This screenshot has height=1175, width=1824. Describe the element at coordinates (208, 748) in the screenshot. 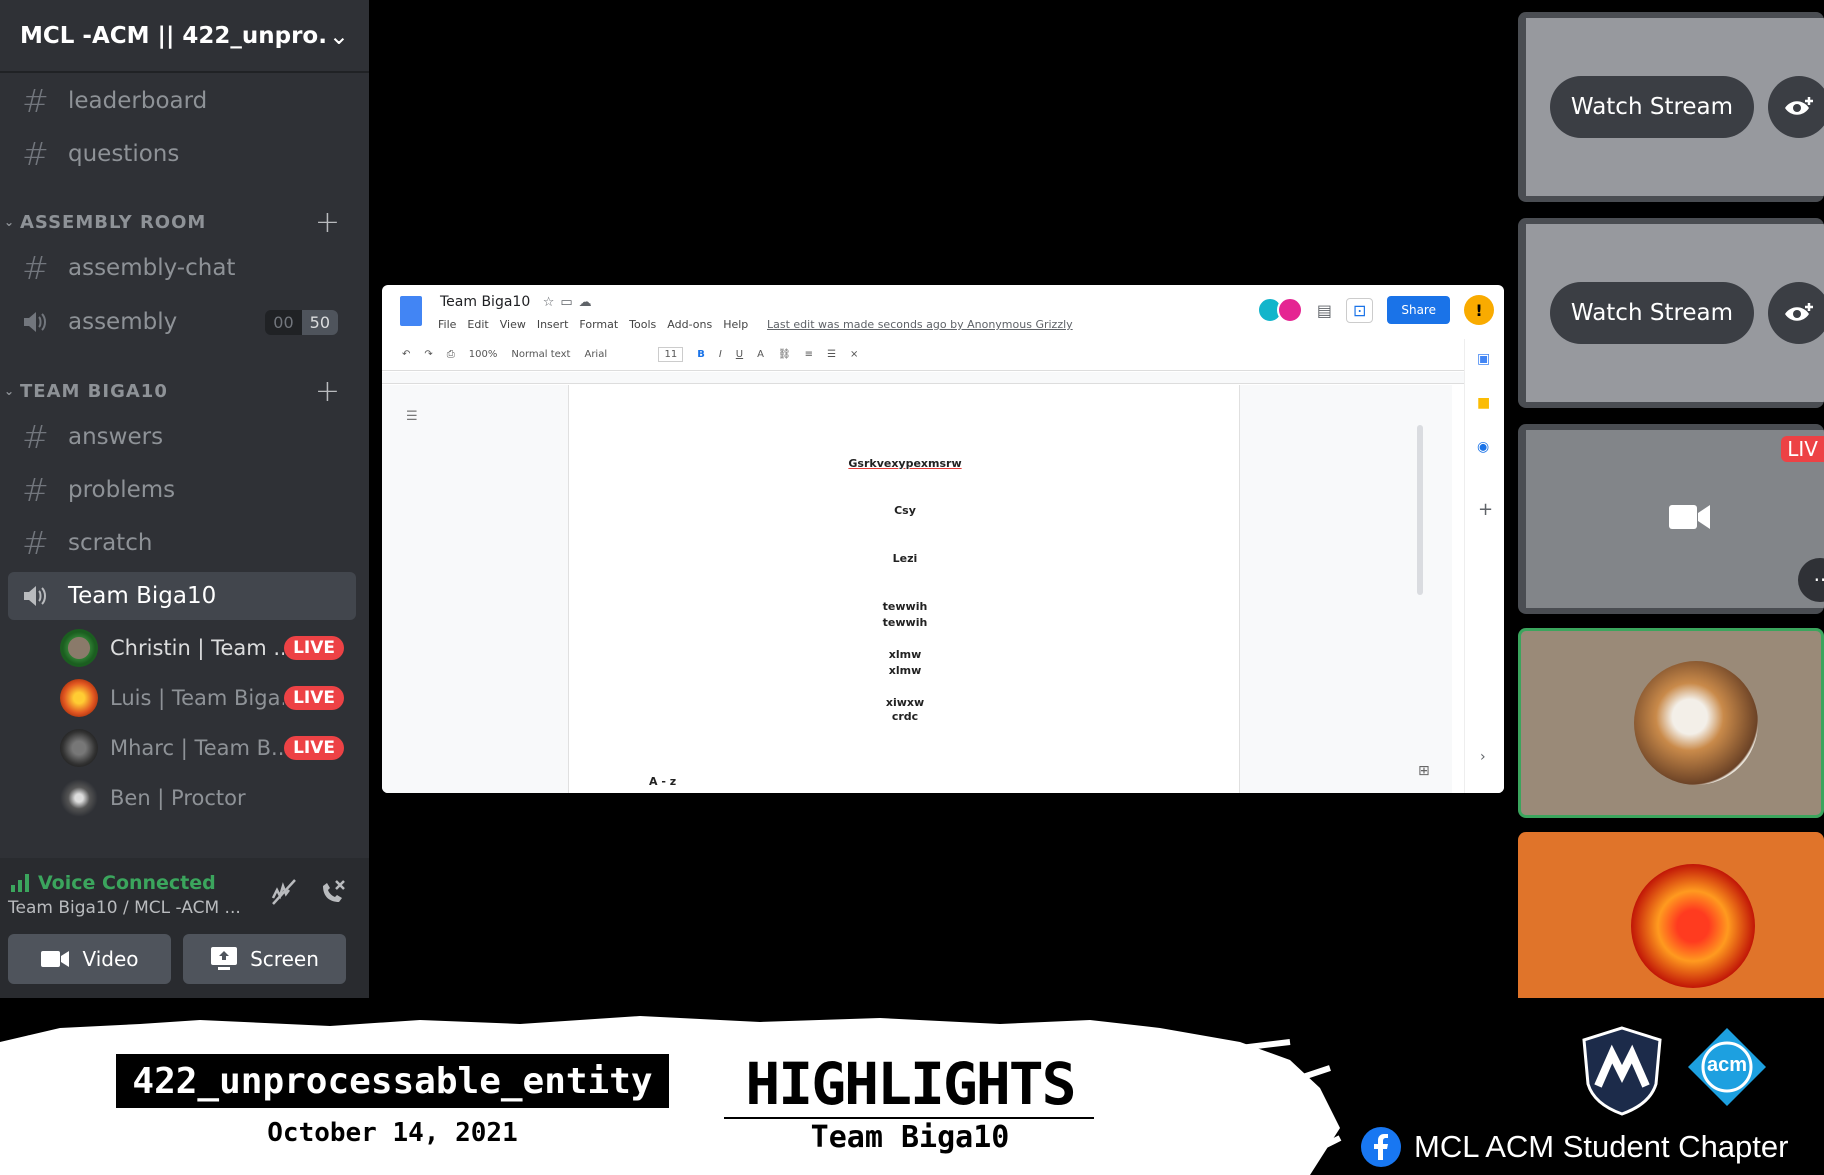

I see `voice-user: Mharc | Team B... LIVE` at that location.